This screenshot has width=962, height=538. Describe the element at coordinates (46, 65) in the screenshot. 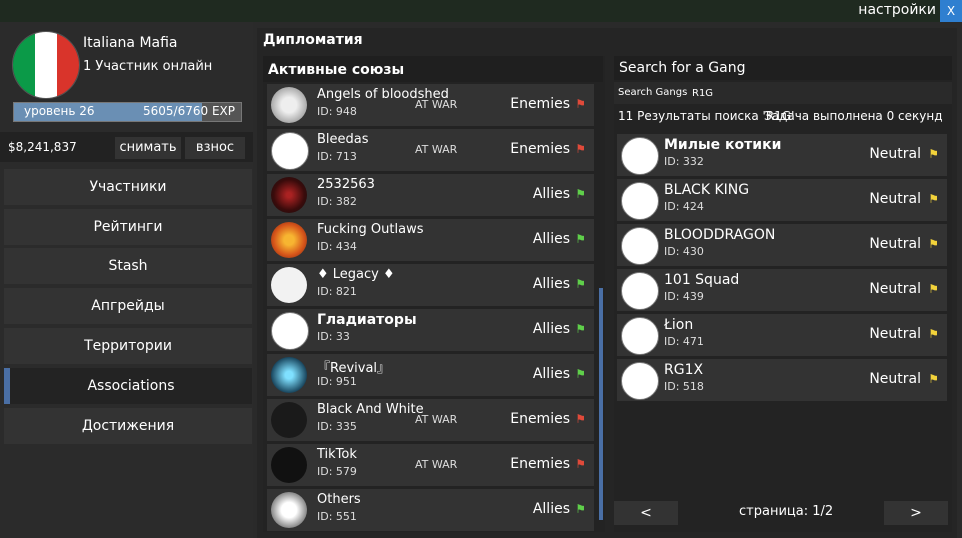

I see `gang-flag-avatar` at that location.